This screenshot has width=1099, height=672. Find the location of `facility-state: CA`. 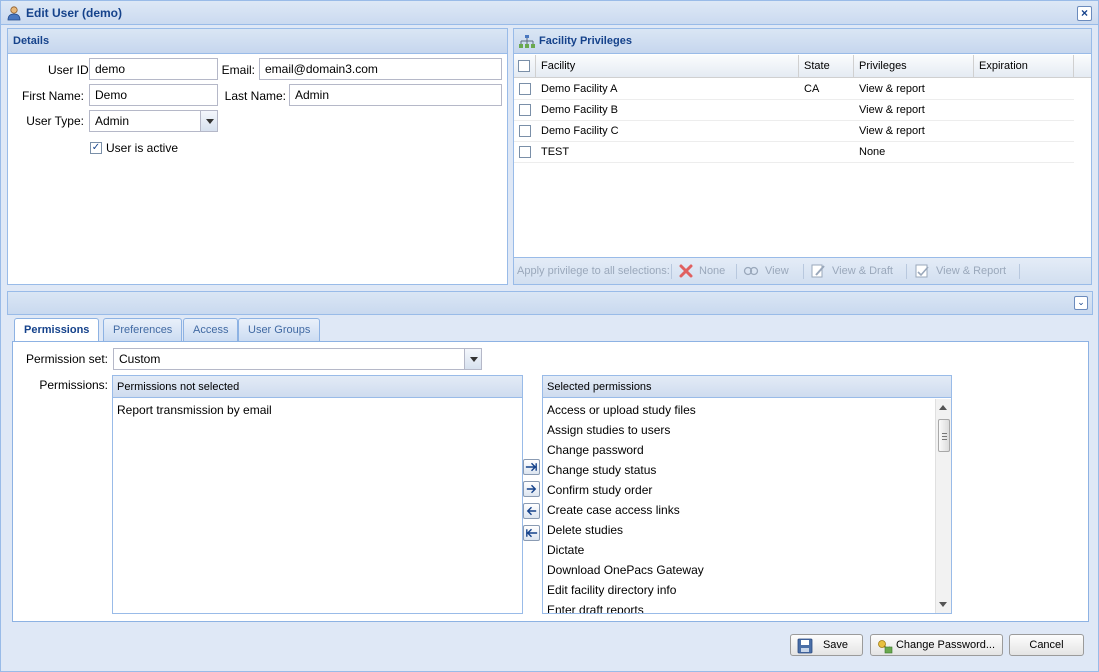

facility-state: CA is located at coordinates (812, 89).